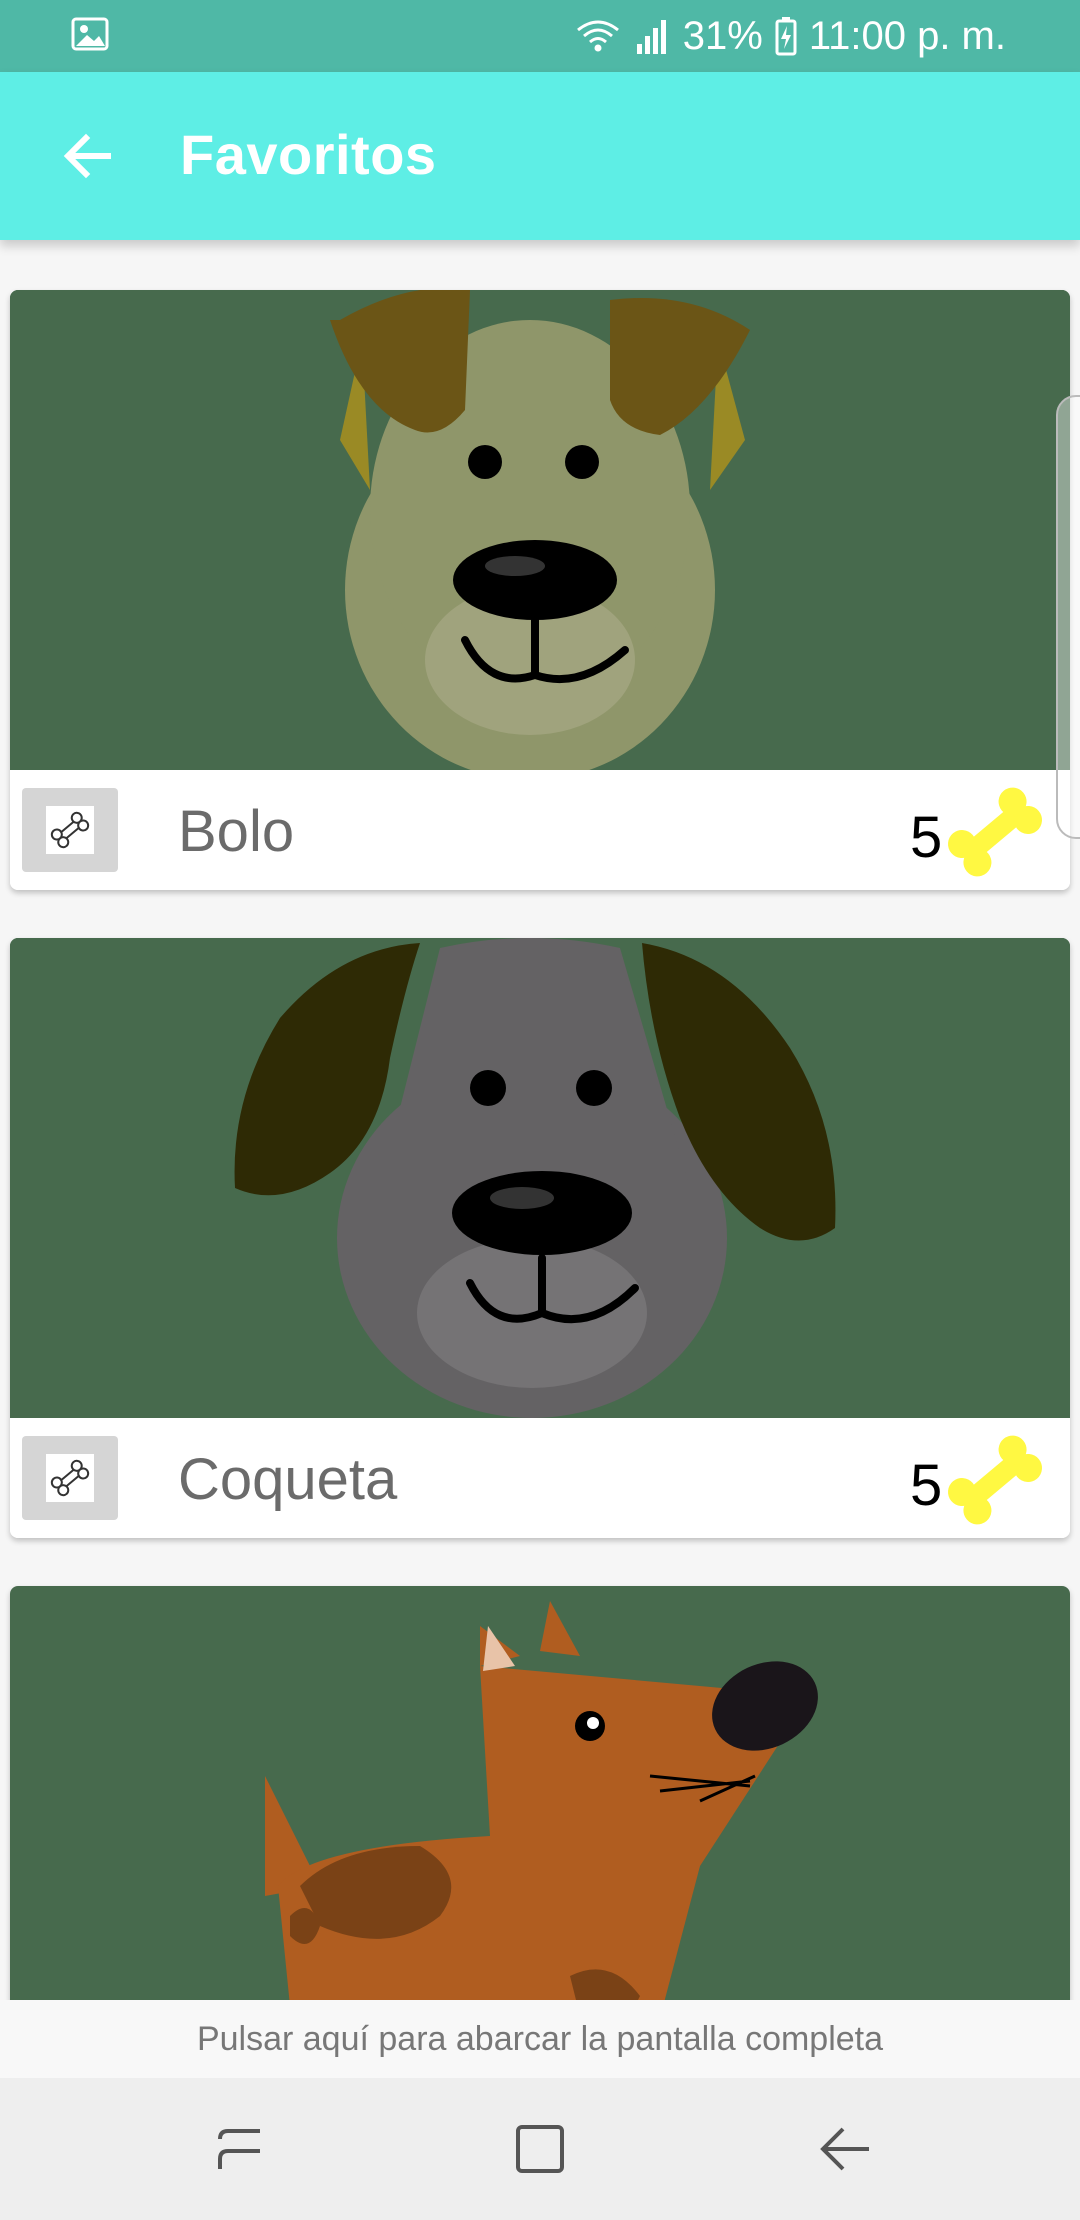  I want to click on pet-name: Bolo, so click(236, 831).